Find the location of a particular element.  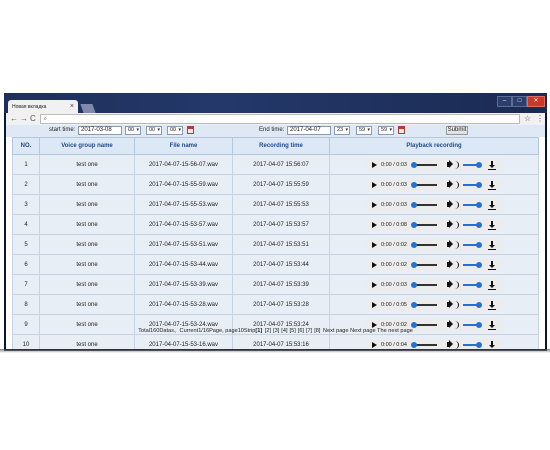

browser-menu-icon: ⋮ is located at coordinates (540, 119).